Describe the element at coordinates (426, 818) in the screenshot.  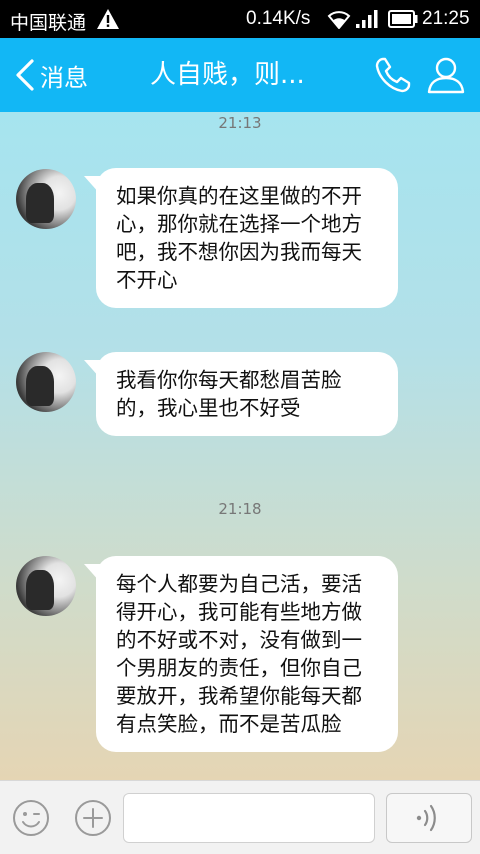
I see `voice-wave-icon` at that location.